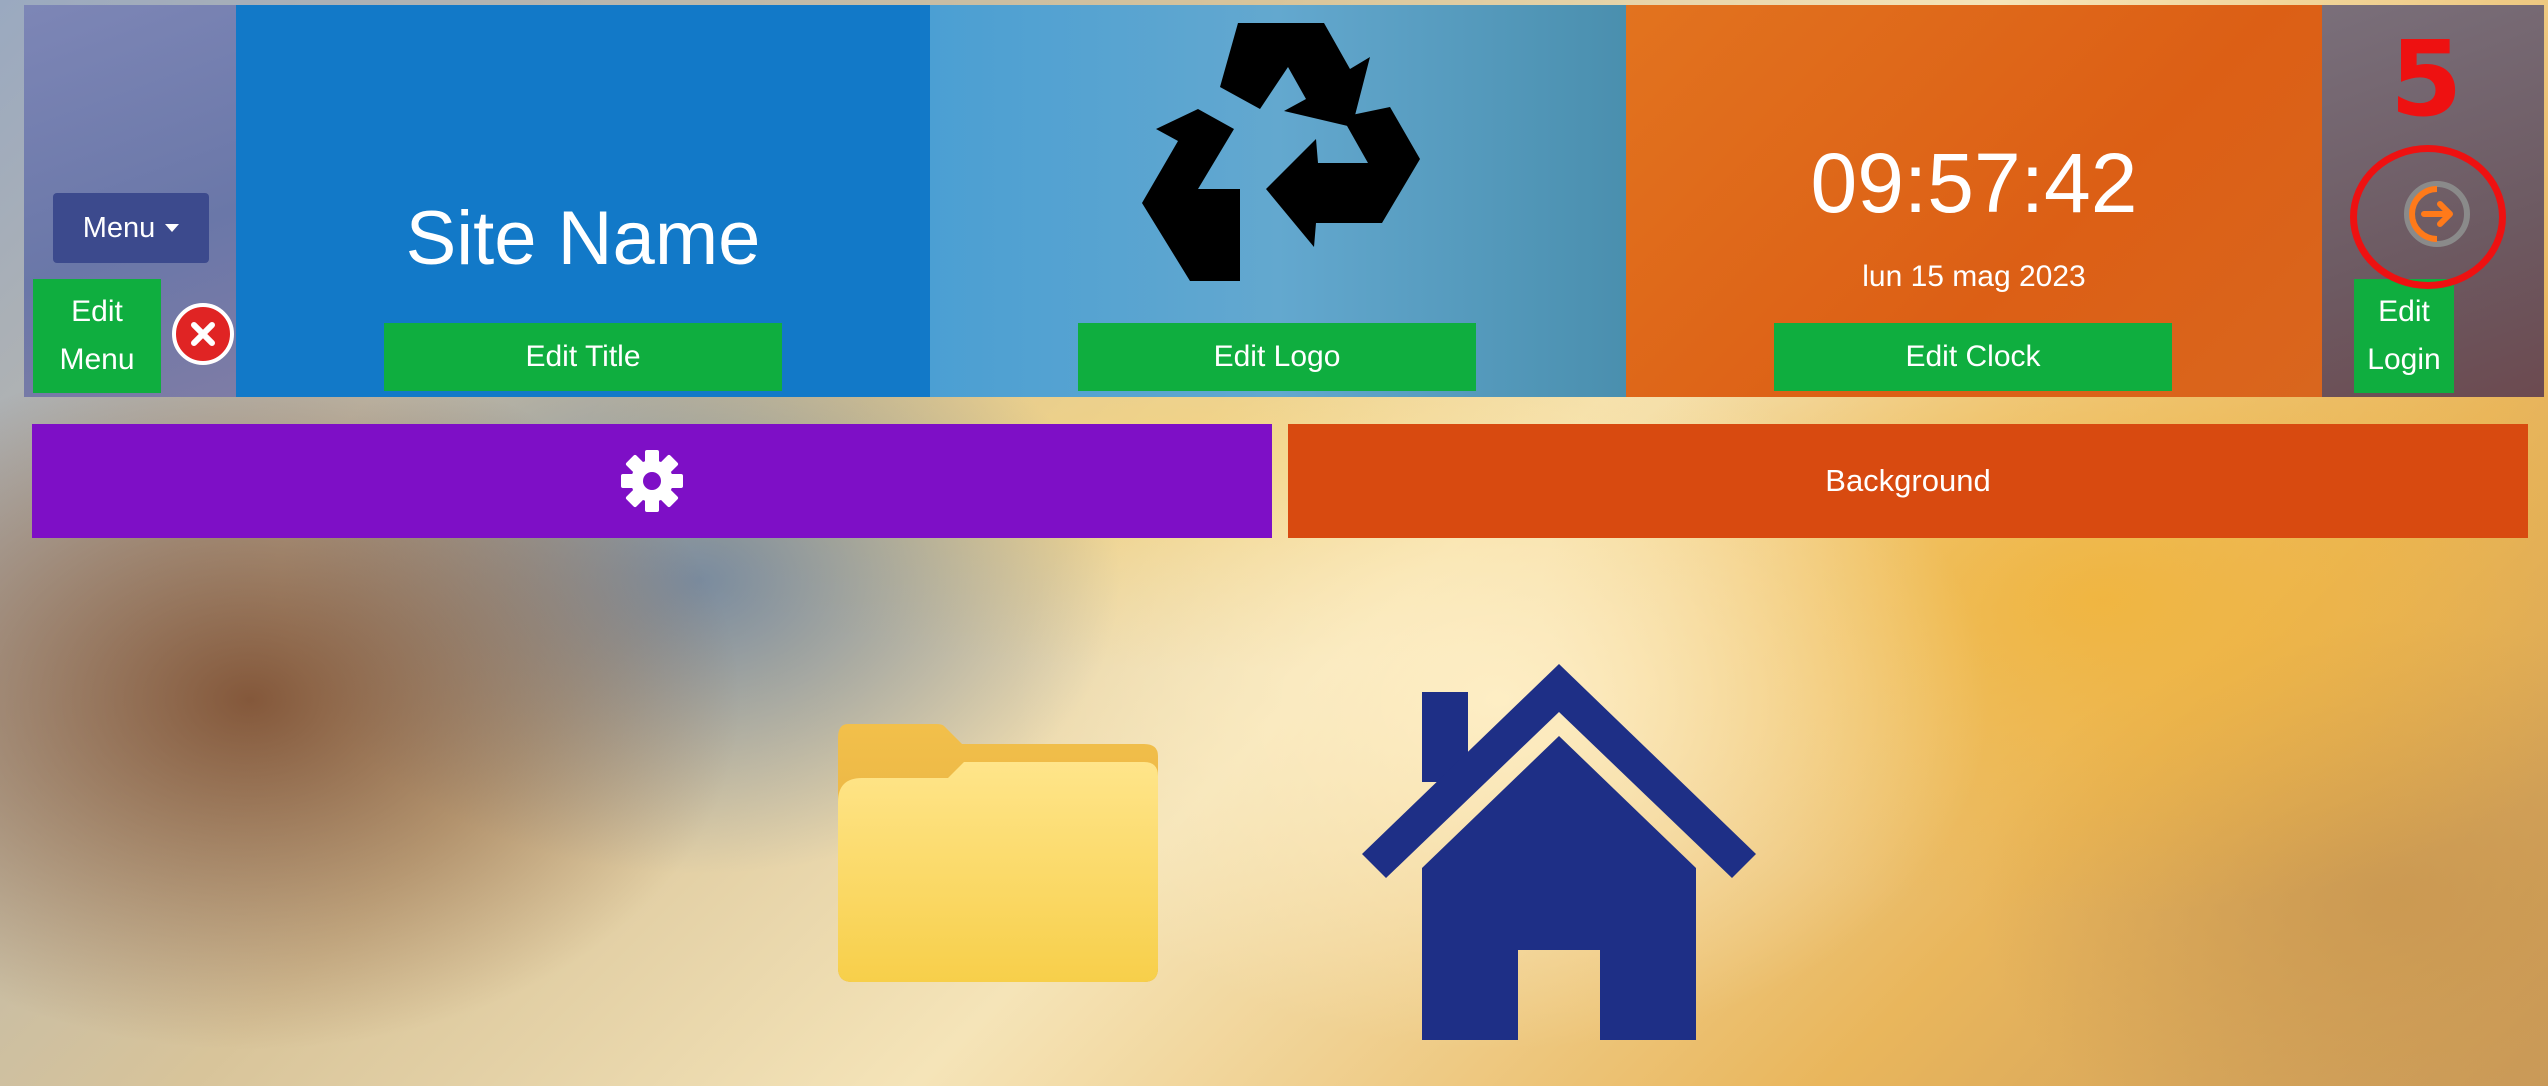  Describe the element at coordinates (583, 238) in the screenshot. I see `site-name: Site Name` at that location.